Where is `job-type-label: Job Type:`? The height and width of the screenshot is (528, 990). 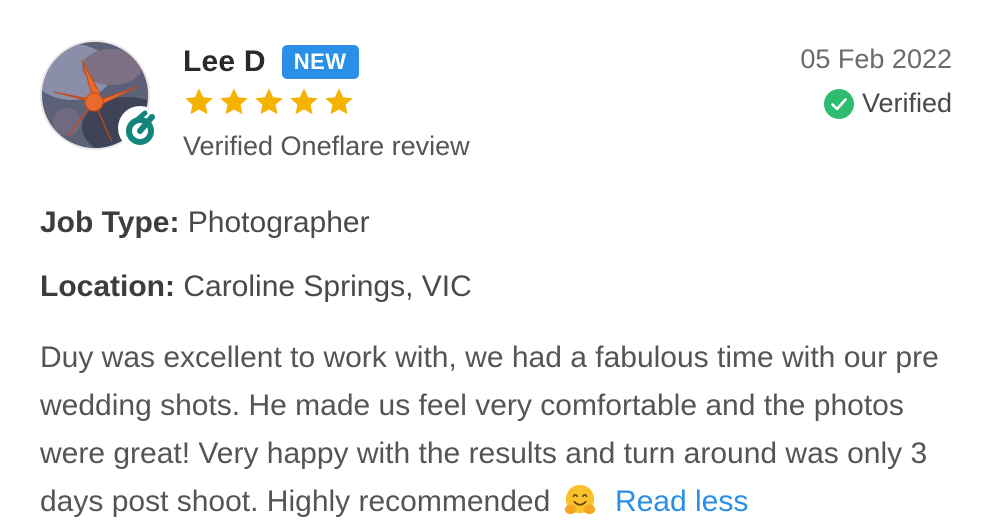 job-type-label: Job Type: is located at coordinates (110, 222).